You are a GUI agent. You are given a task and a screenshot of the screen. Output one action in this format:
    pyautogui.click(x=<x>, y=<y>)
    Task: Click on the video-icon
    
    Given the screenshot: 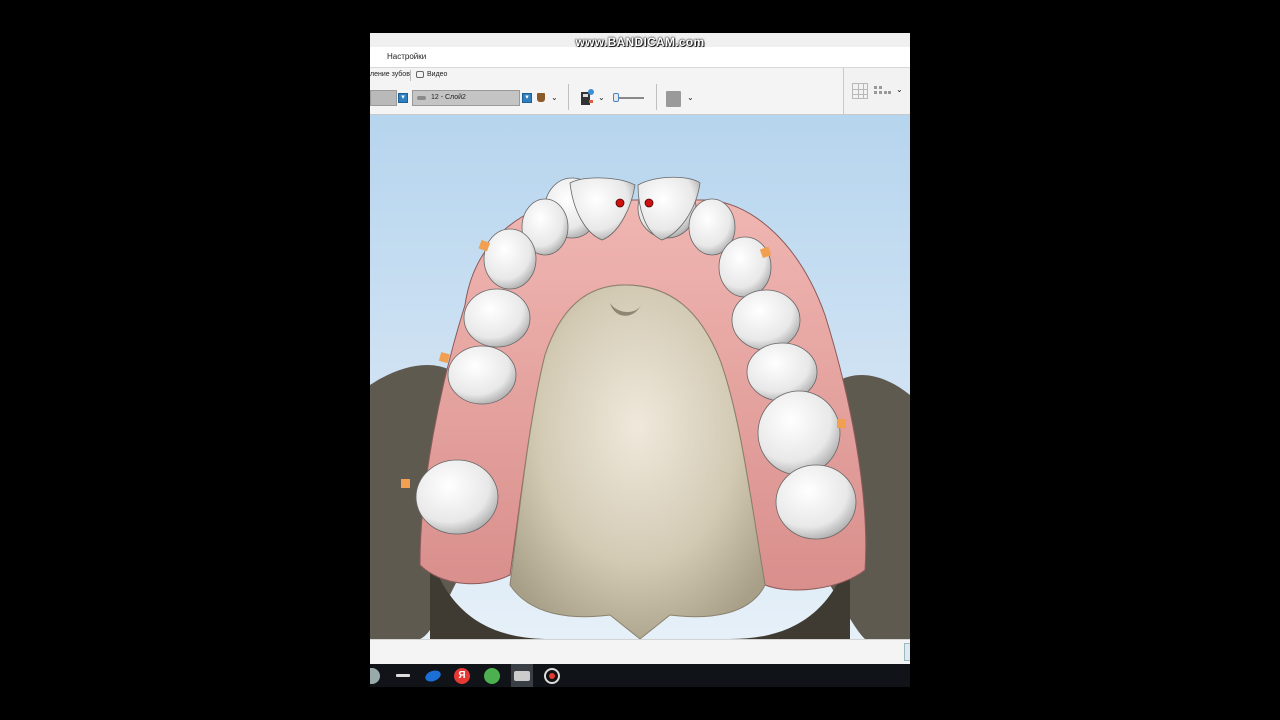 What is the action you would take?
    pyautogui.click(x=420, y=74)
    